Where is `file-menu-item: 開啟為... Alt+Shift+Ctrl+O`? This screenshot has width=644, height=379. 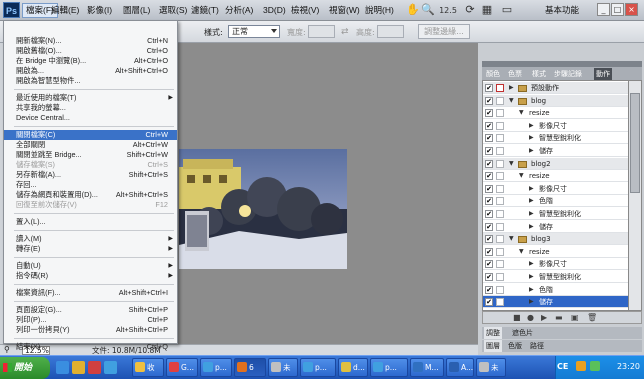
file-menu-item: 開啟為... Alt+Shift+Ctrl+O is located at coordinates (90, 71).